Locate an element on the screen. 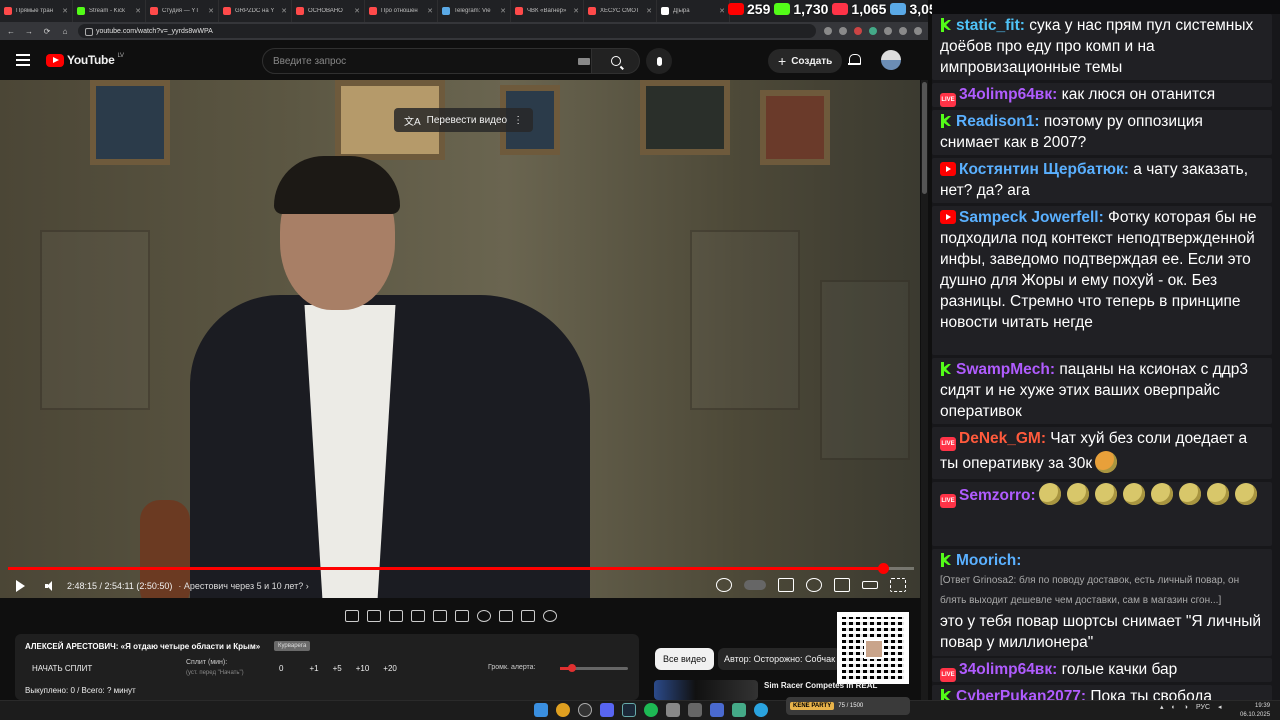 Image resolution: width=1280 pixels, height=720 pixels. miniplayer-icon is located at coordinates (842, 585).